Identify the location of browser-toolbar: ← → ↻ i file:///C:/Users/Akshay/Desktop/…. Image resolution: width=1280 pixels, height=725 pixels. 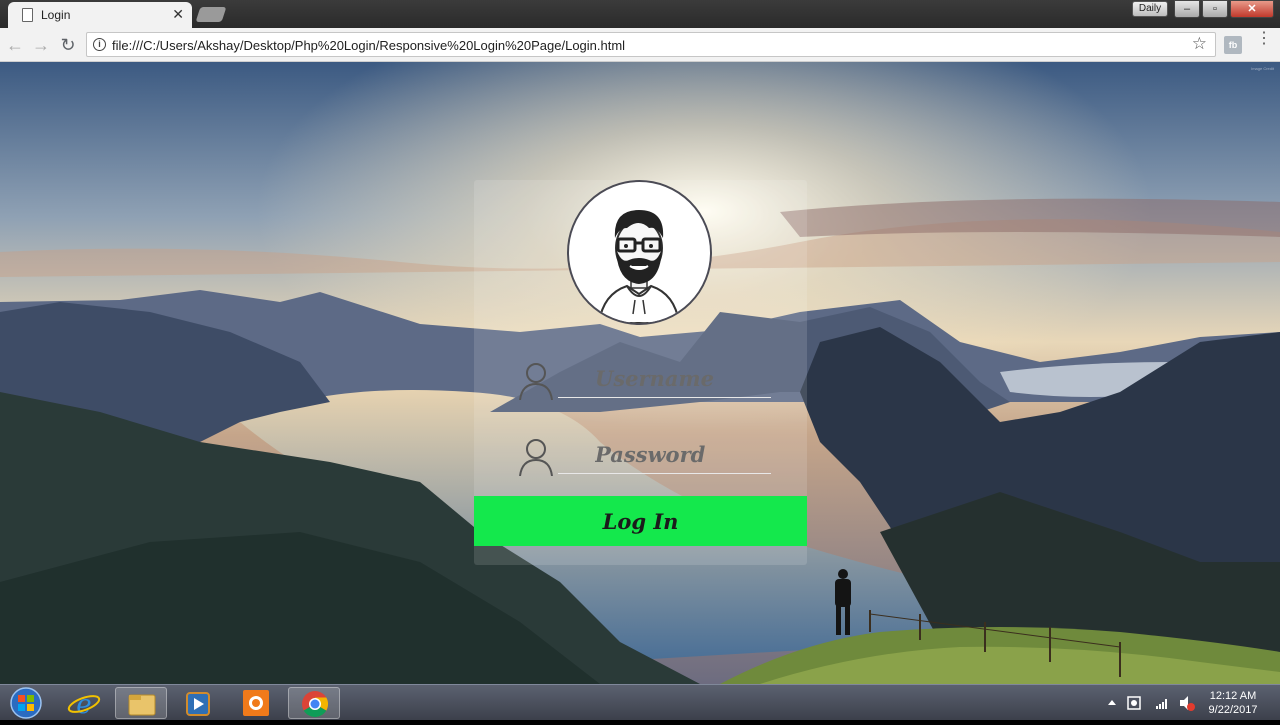
(640, 45).